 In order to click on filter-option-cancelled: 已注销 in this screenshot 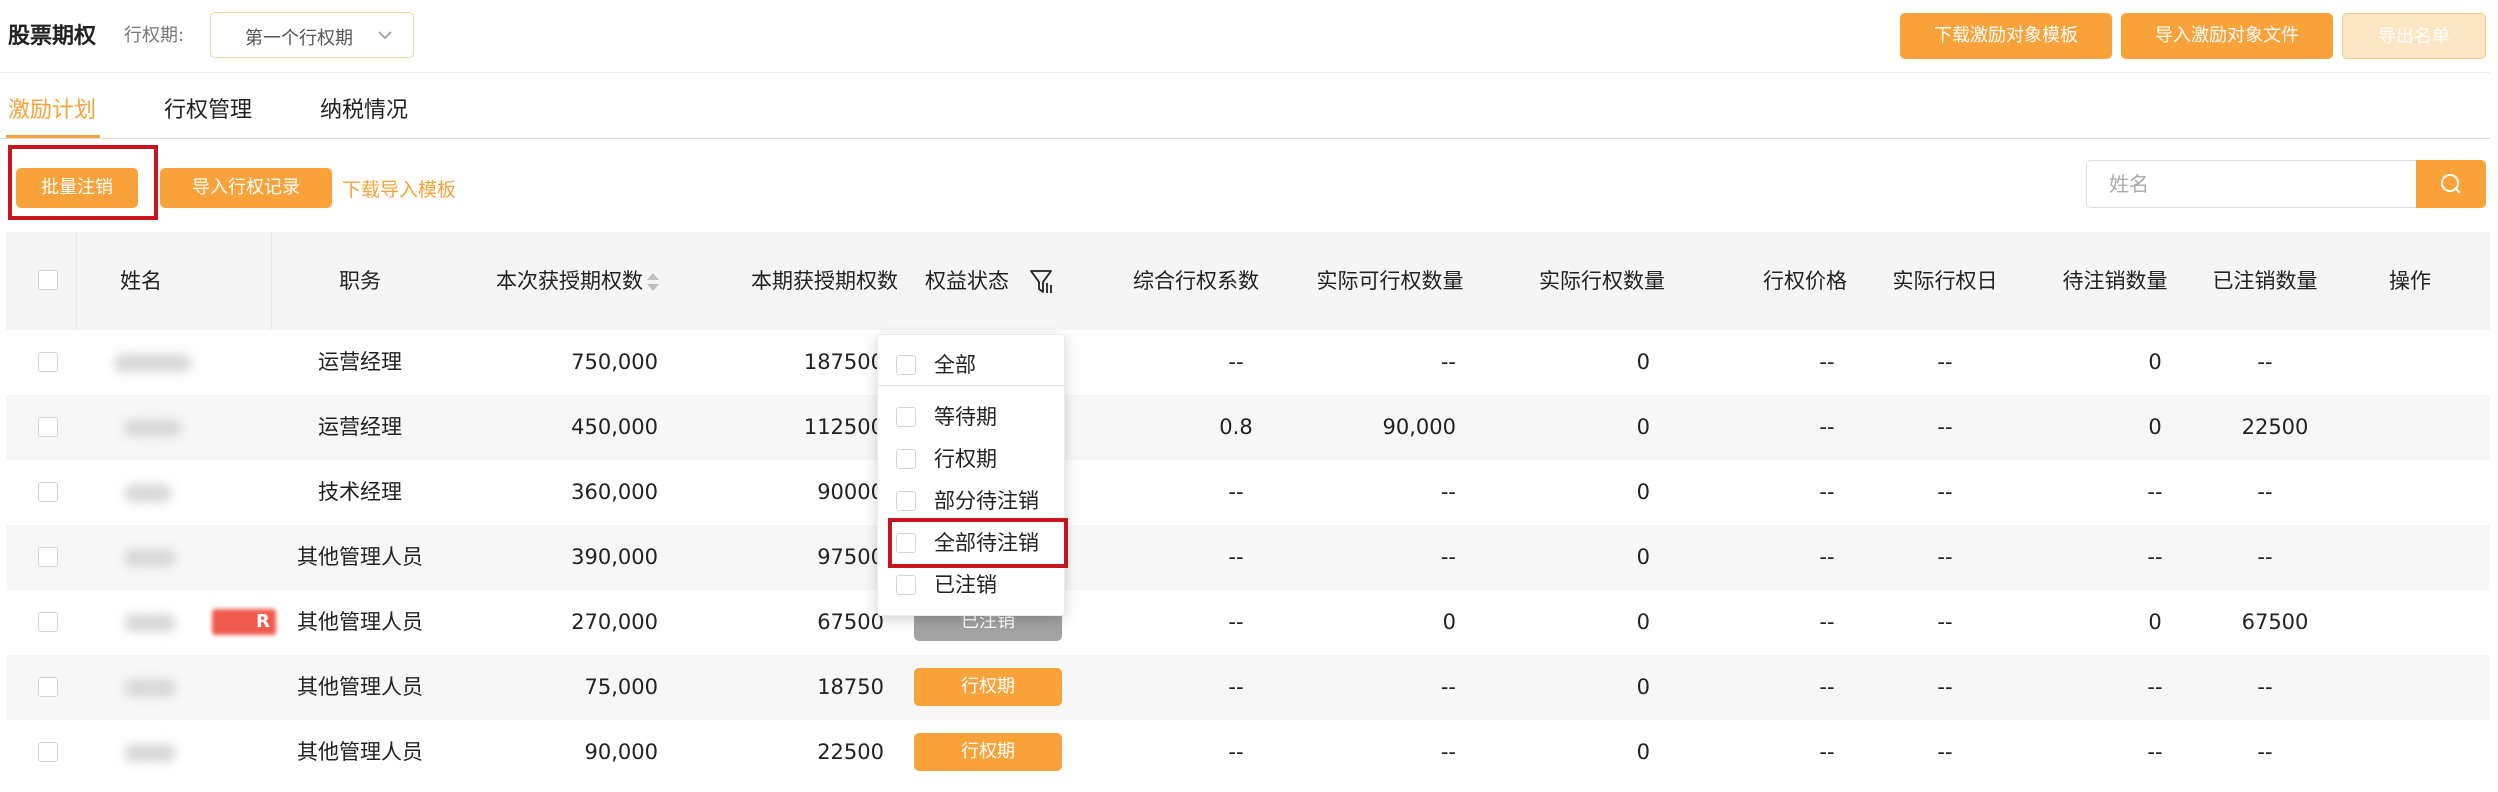, I will do `click(972, 585)`.